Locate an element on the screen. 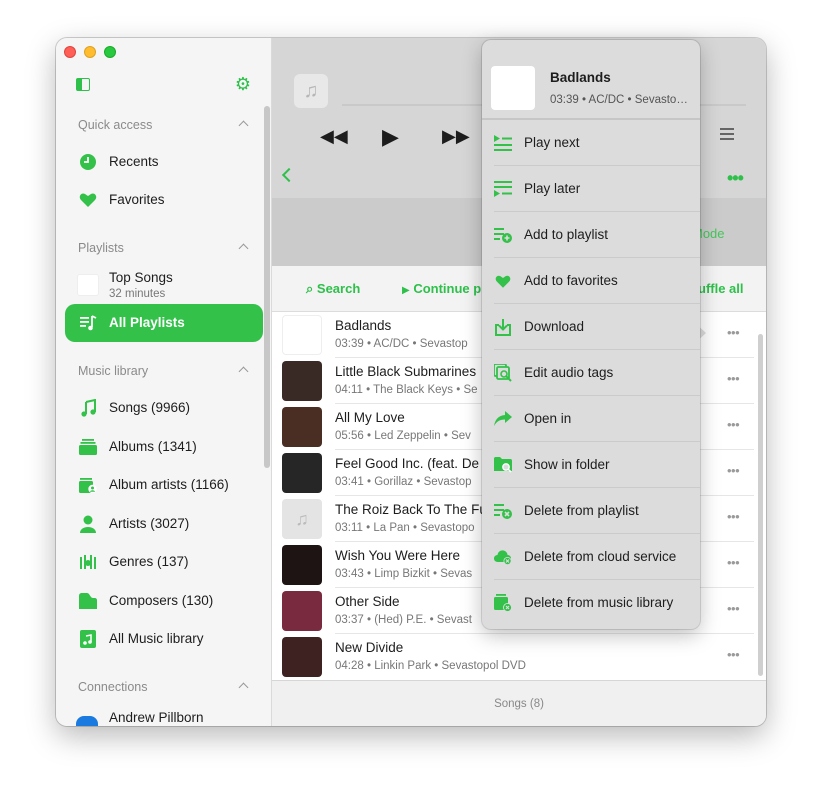 The width and height of the screenshot is (822, 800). playlists-icon is located at coordinates (88, 323).